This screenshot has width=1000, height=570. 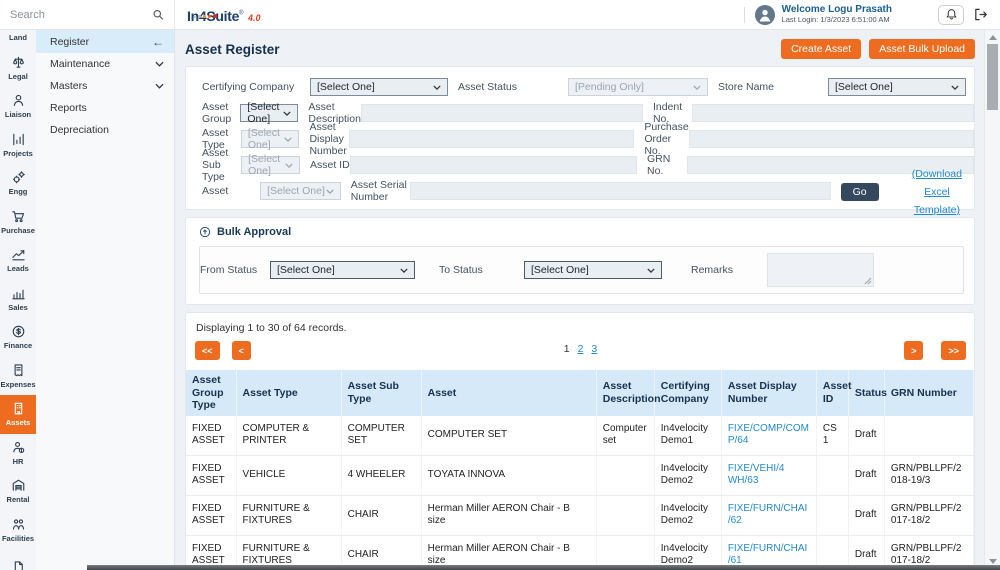 I want to click on pagination-next-button: >, so click(x=914, y=350).